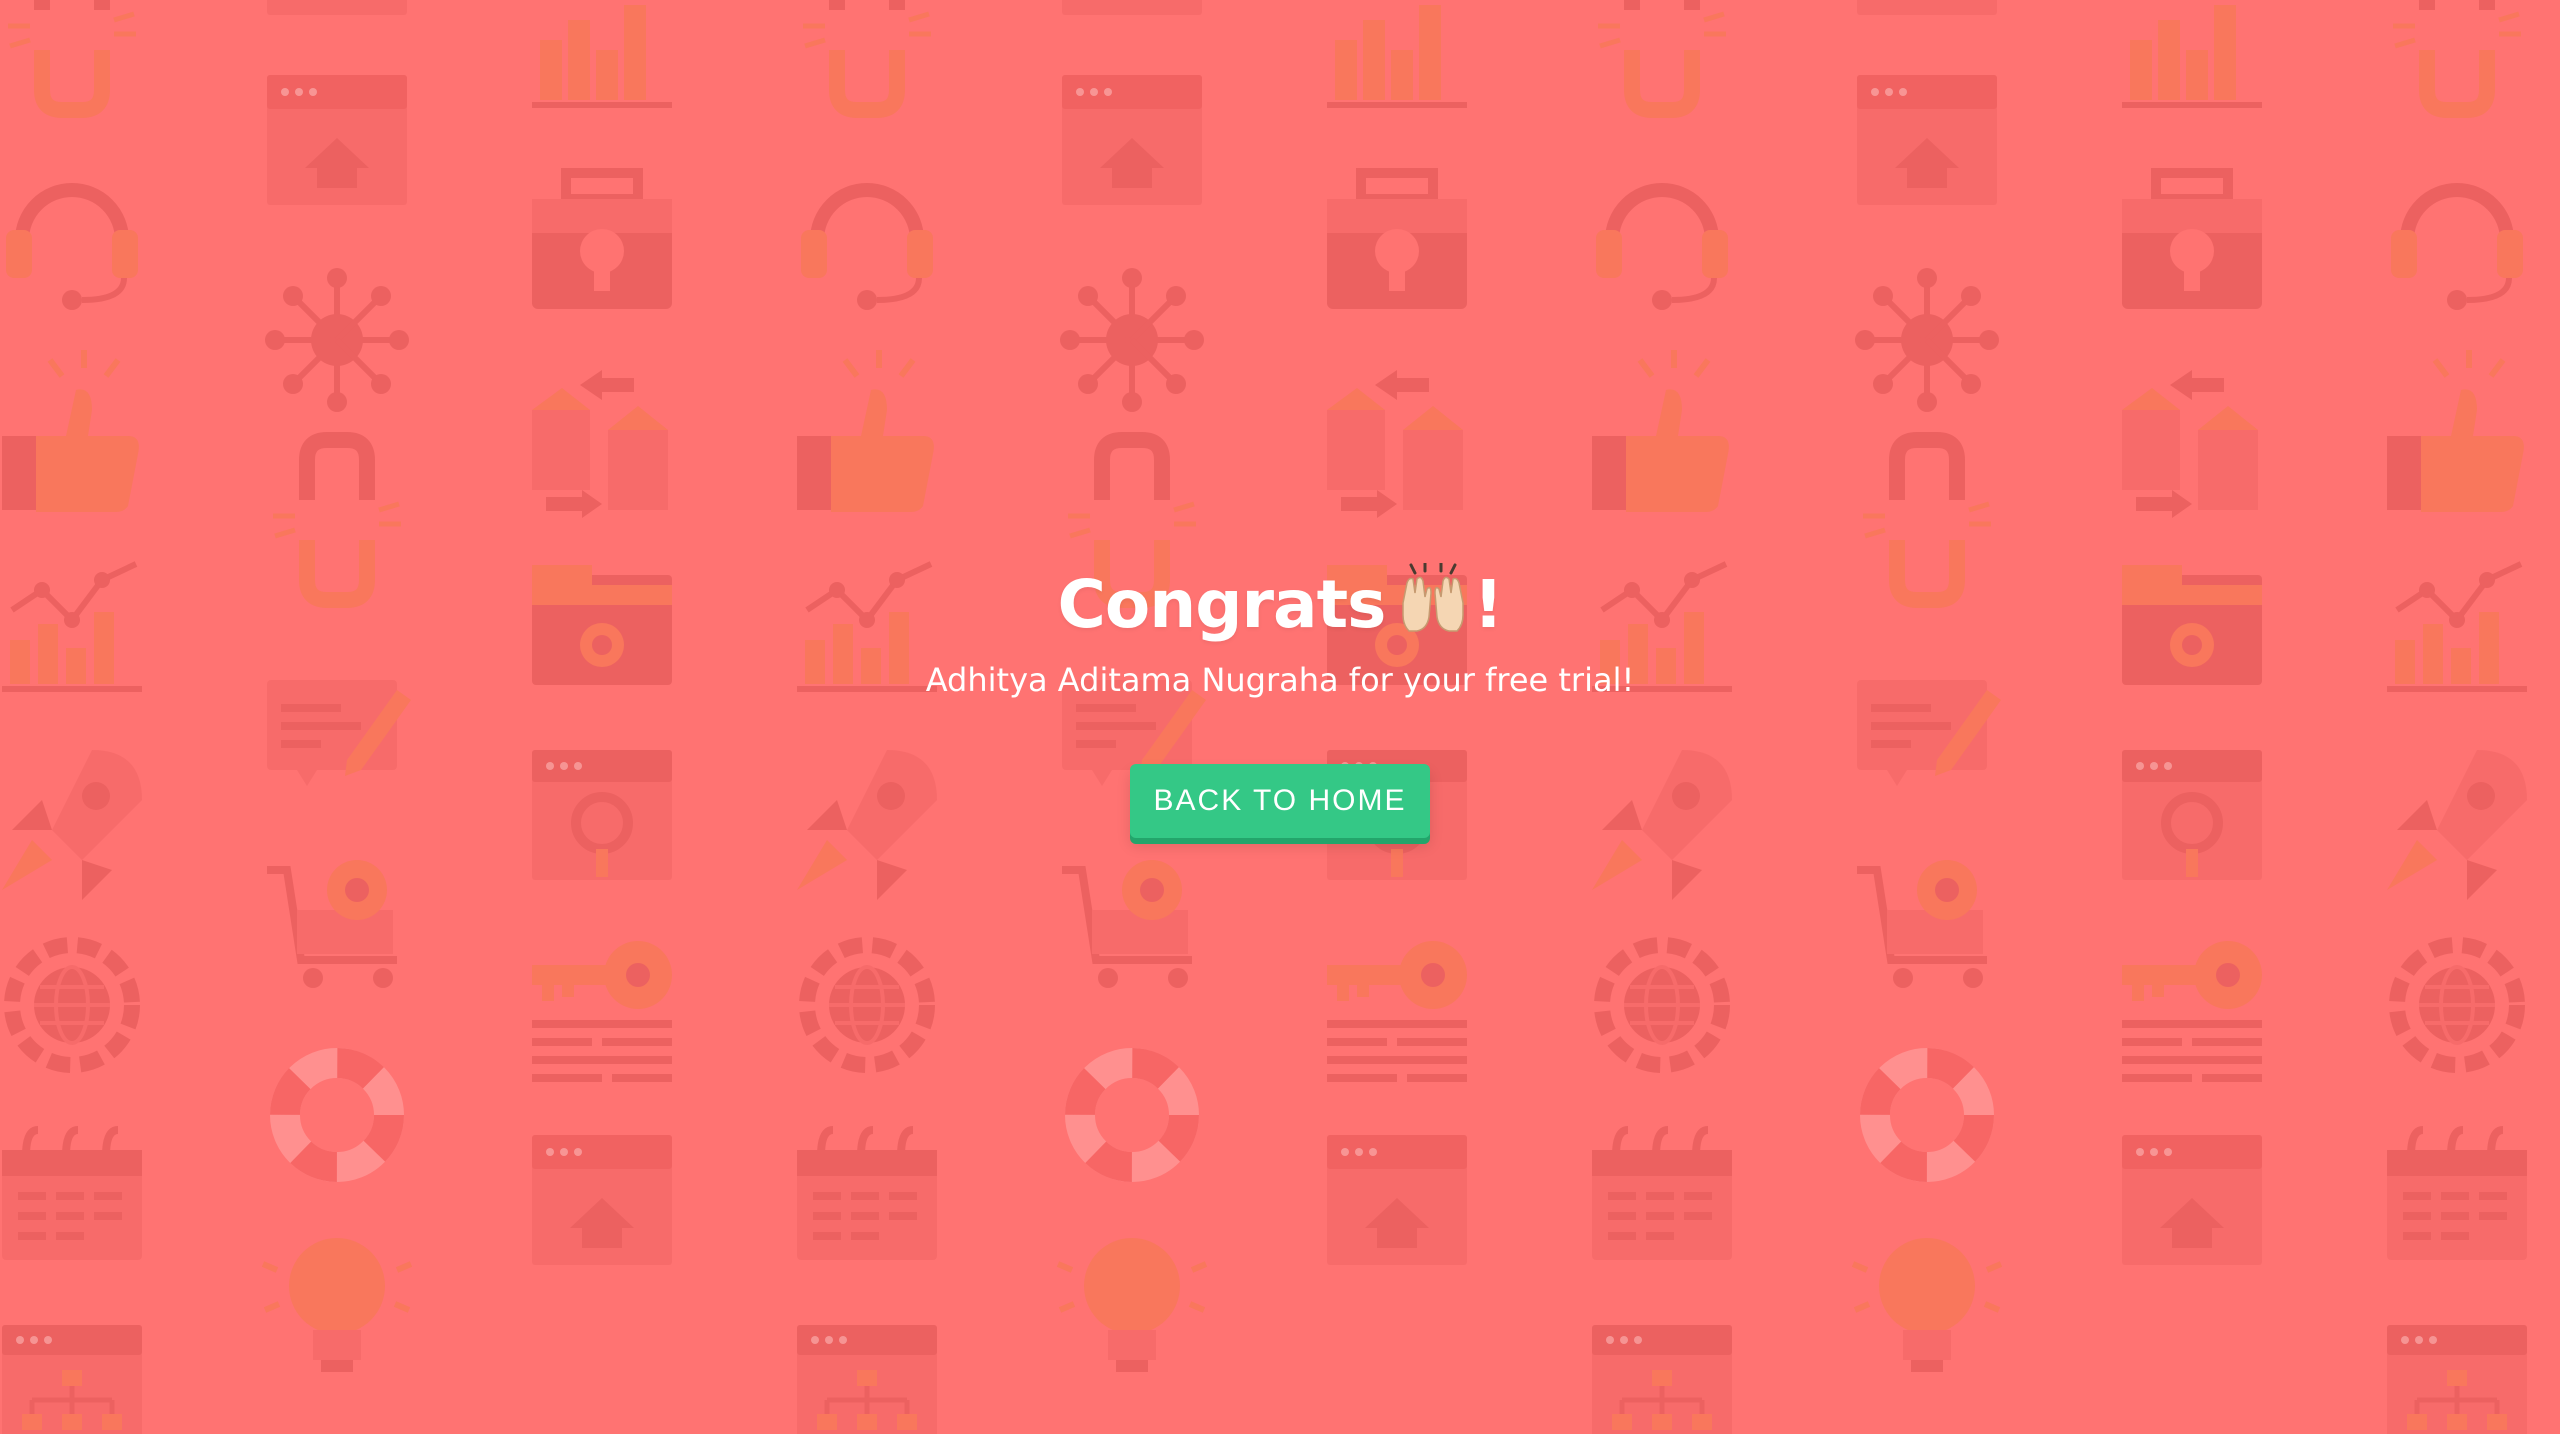  What do you see at coordinates (1280, 801) in the screenshot?
I see `back-to-home-button: BACK TO HOME` at bounding box center [1280, 801].